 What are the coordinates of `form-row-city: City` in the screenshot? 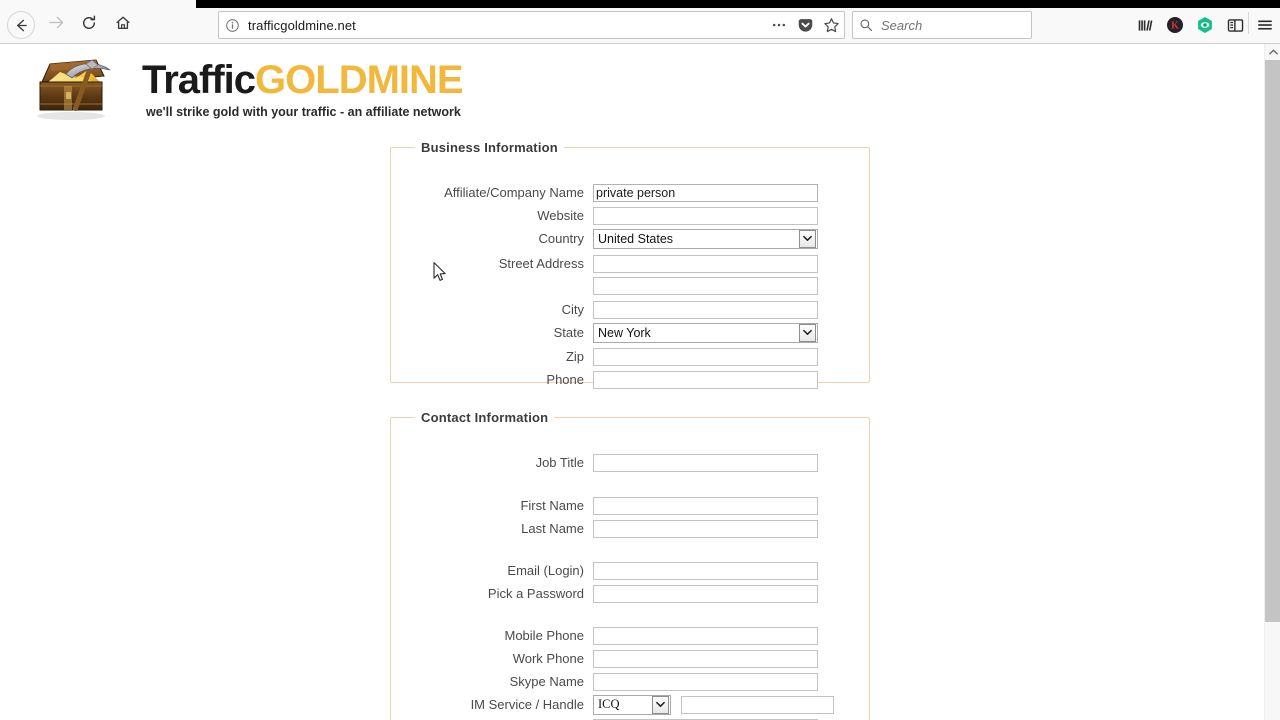 It's located at (631, 309).